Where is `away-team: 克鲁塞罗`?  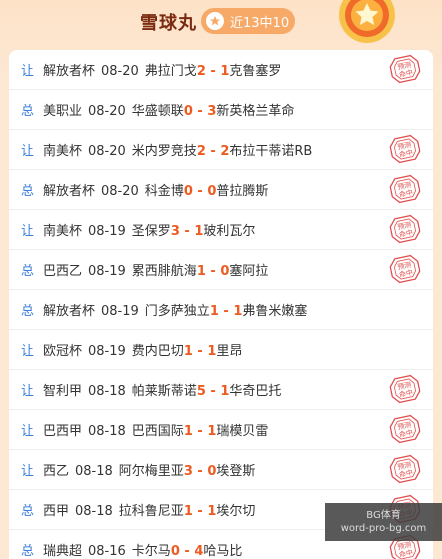 away-team: 克鲁塞罗 is located at coordinates (255, 71).